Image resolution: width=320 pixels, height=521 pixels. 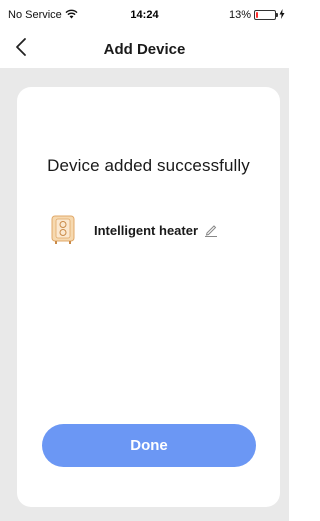 What do you see at coordinates (149, 445) in the screenshot?
I see `done-button: Done` at bounding box center [149, 445].